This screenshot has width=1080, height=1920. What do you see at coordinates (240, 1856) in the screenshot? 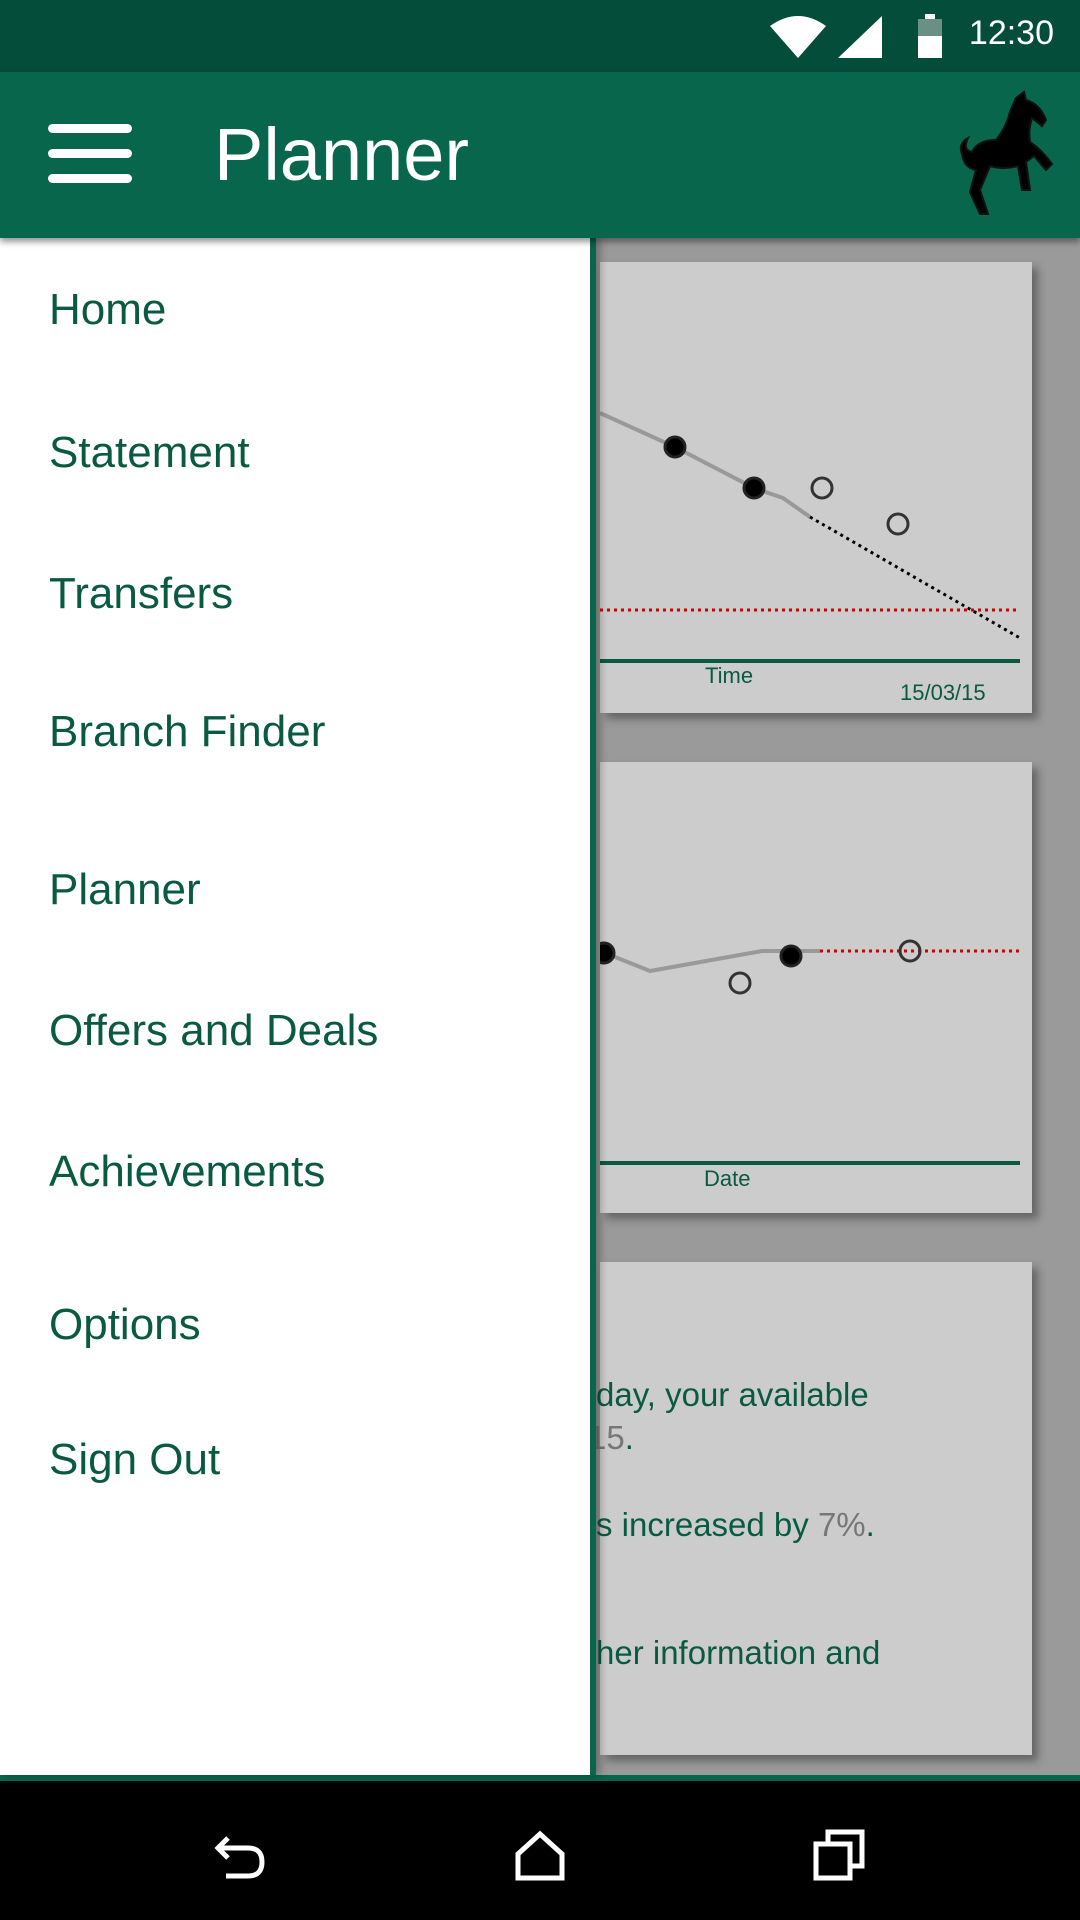
I see `back-icon` at bounding box center [240, 1856].